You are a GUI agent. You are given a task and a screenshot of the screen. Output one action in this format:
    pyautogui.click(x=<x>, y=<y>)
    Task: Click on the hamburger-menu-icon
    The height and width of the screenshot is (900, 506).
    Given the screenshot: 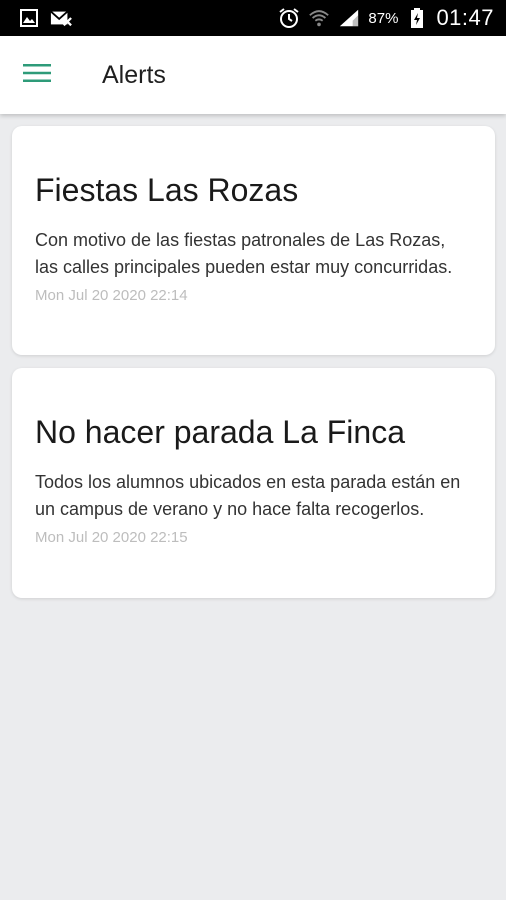 What is the action you would take?
    pyautogui.click(x=37, y=75)
    